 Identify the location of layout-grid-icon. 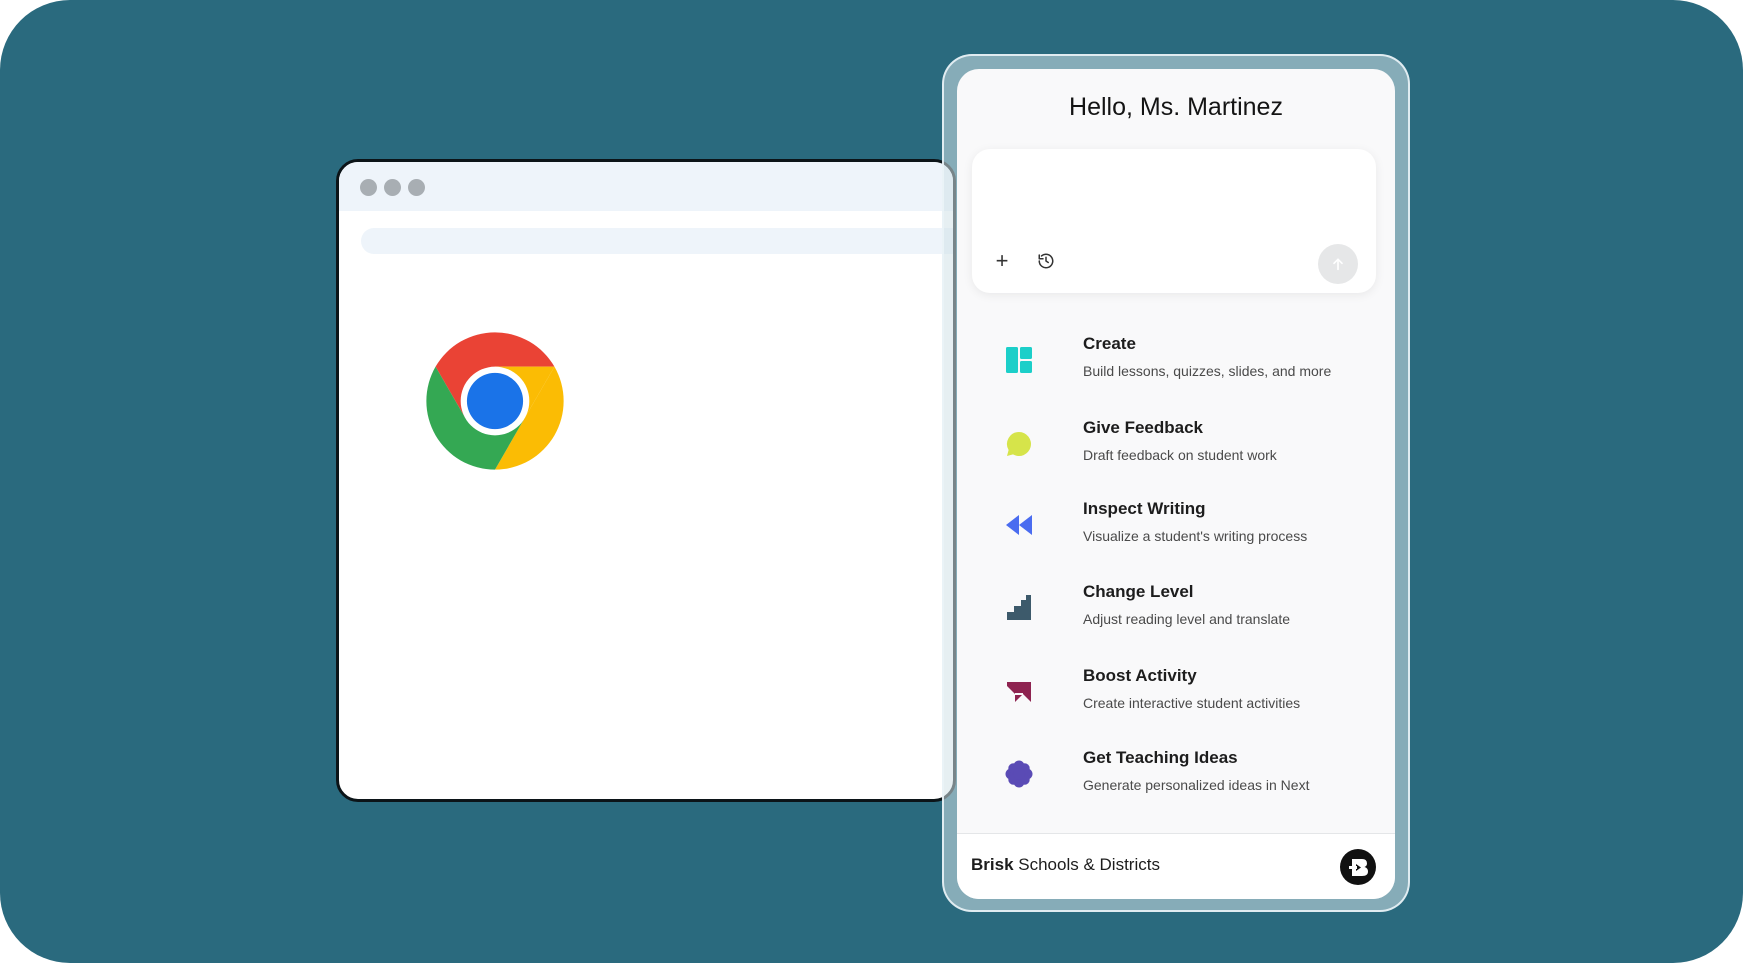
(1019, 360).